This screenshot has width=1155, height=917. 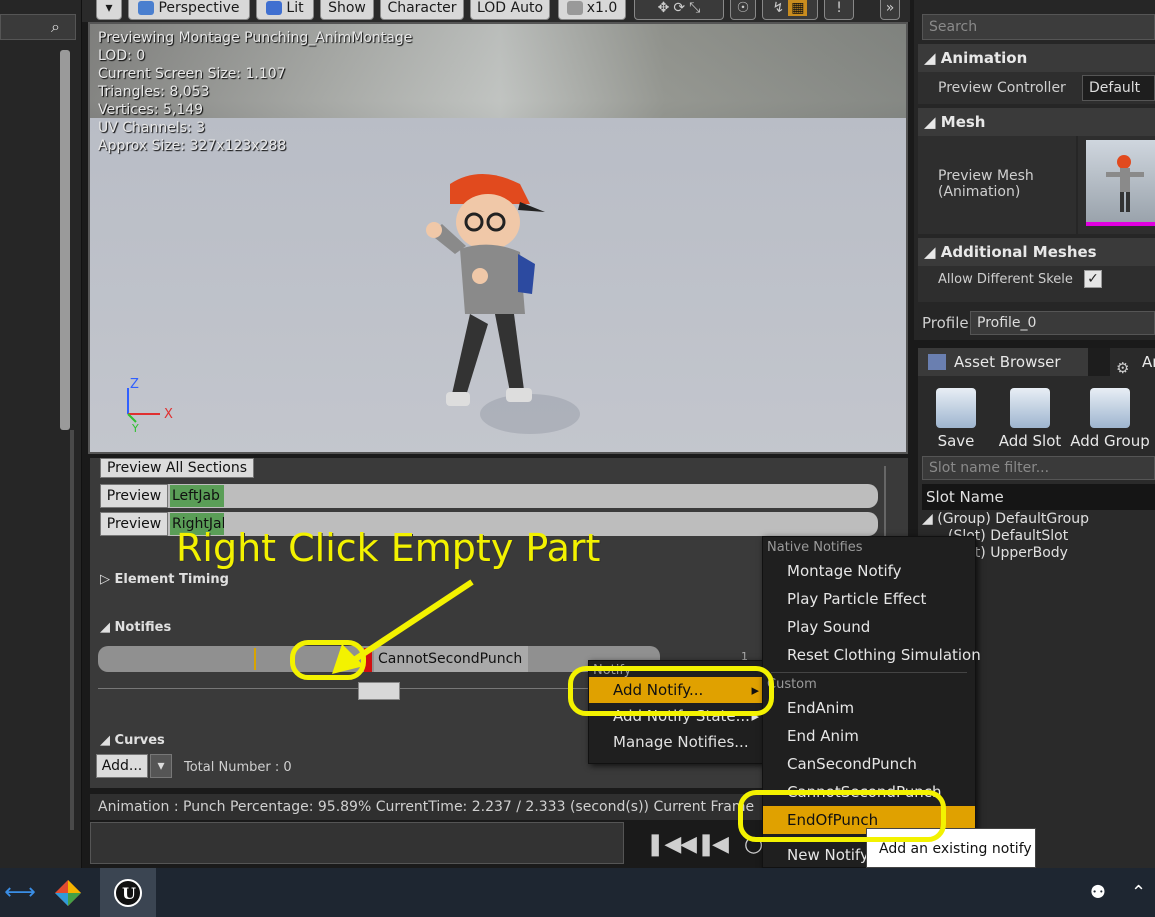 What do you see at coordinates (1018, 252) in the screenshot?
I see `additional-meshes-header: Additional Meshes` at bounding box center [1018, 252].